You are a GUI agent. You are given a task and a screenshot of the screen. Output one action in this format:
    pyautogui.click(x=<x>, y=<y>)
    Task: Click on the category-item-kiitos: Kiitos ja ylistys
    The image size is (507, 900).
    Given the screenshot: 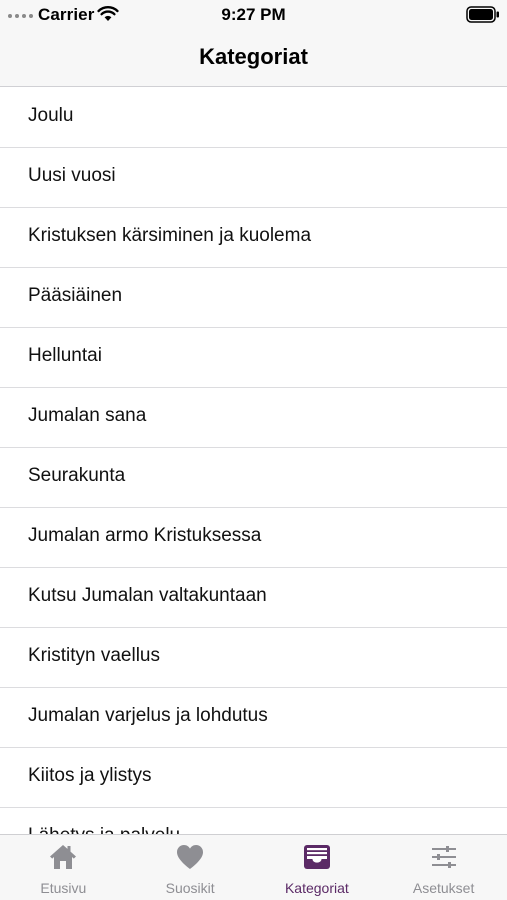 What is the action you would take?
    pyautogui.click(x=253, y=778)
    